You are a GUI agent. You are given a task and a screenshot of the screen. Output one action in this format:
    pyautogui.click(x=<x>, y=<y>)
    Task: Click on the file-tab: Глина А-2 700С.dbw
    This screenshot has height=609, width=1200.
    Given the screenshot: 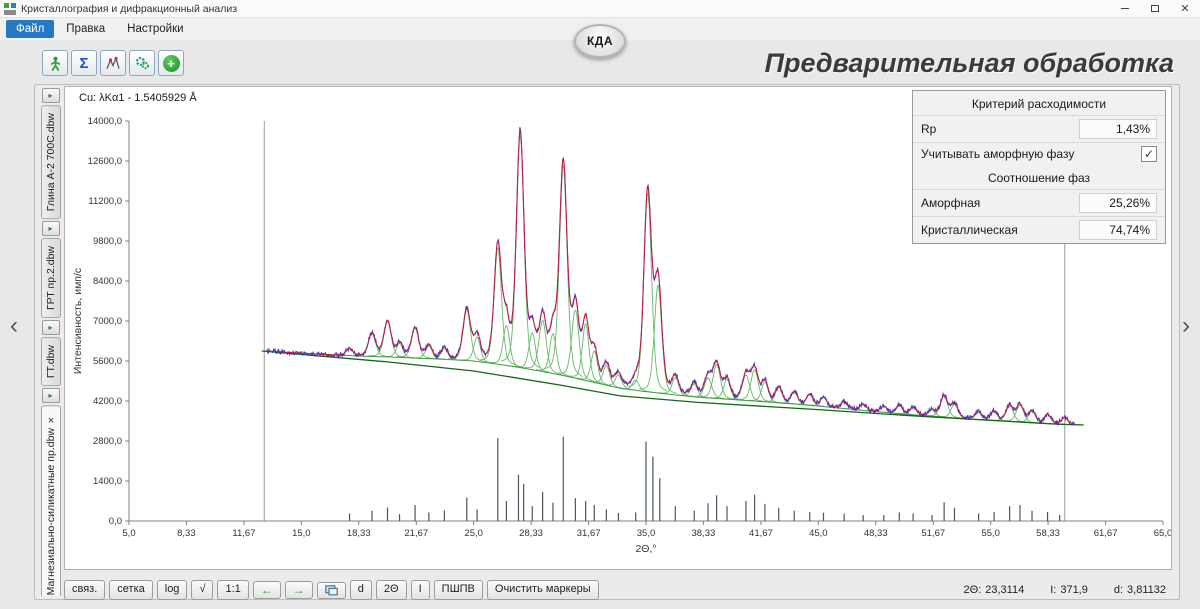 What is the action you would take?
    pyautogui.click(x=50, y=162)
    